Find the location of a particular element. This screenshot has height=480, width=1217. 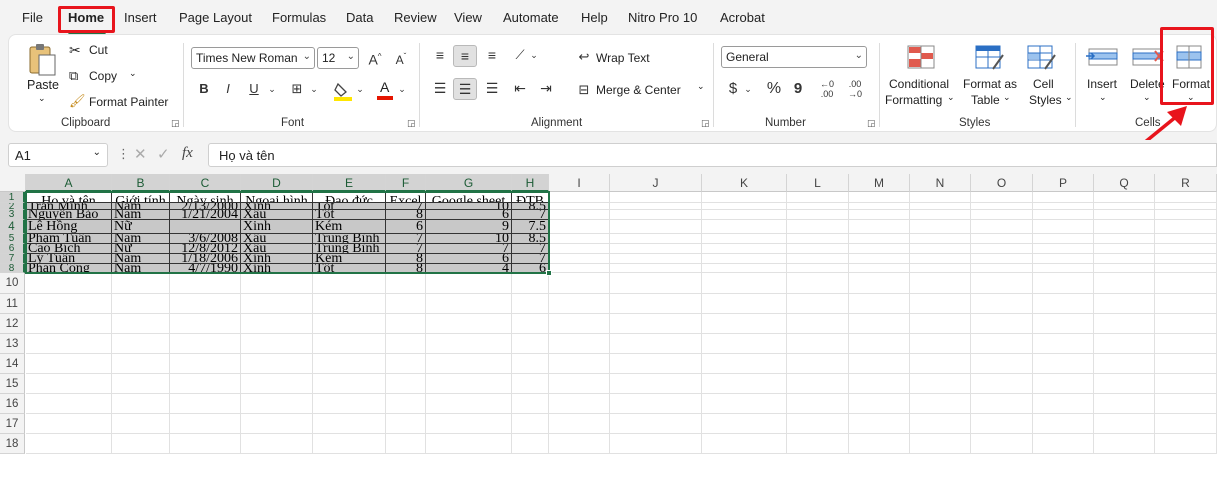

table-cell: 10 is located at coordinates (469, 239).